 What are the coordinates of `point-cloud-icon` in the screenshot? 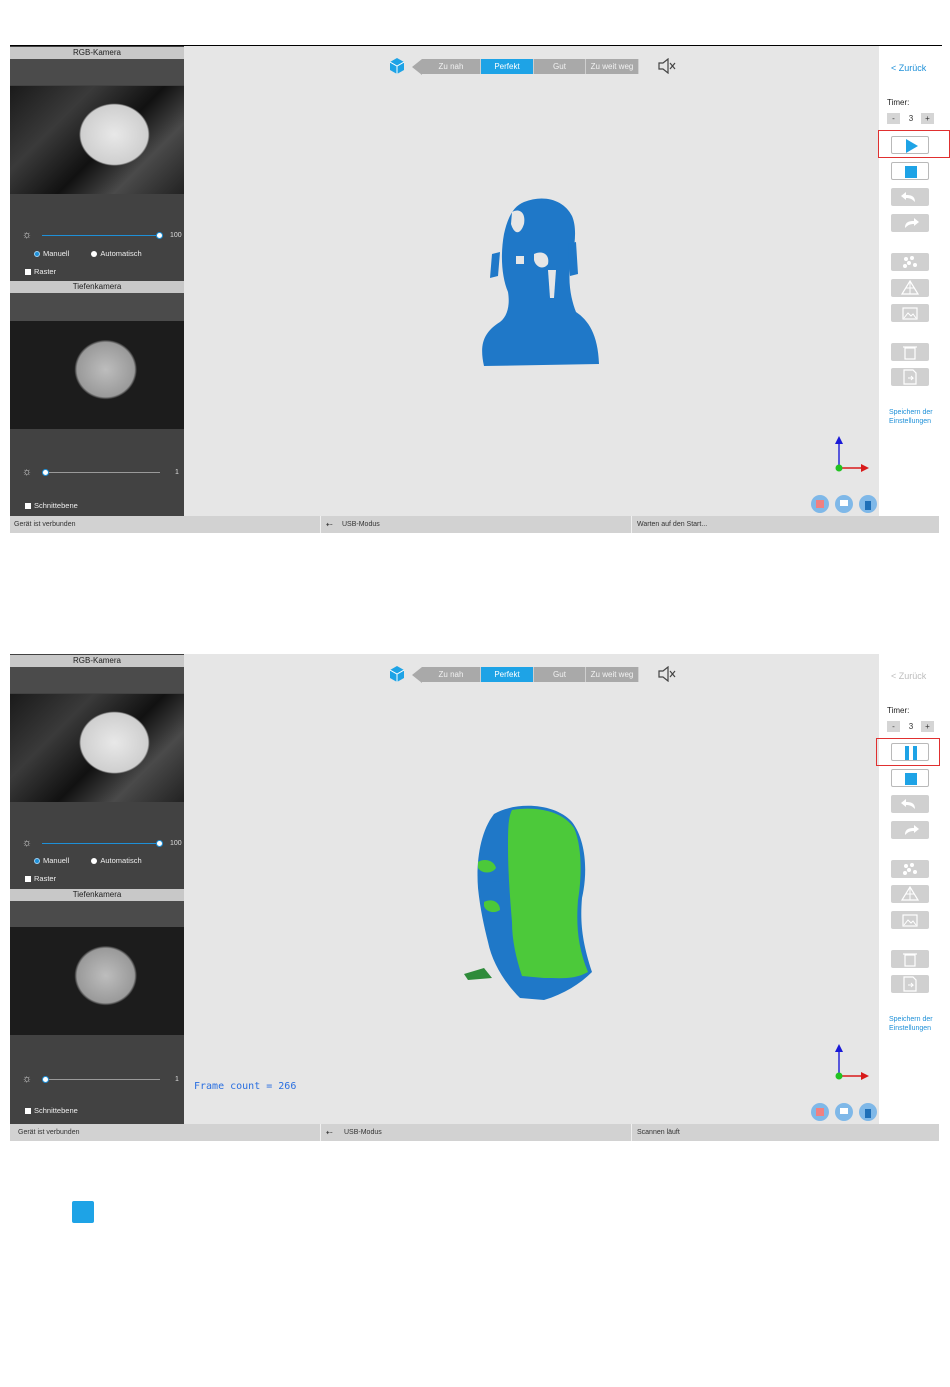 It's located at (910, 262).